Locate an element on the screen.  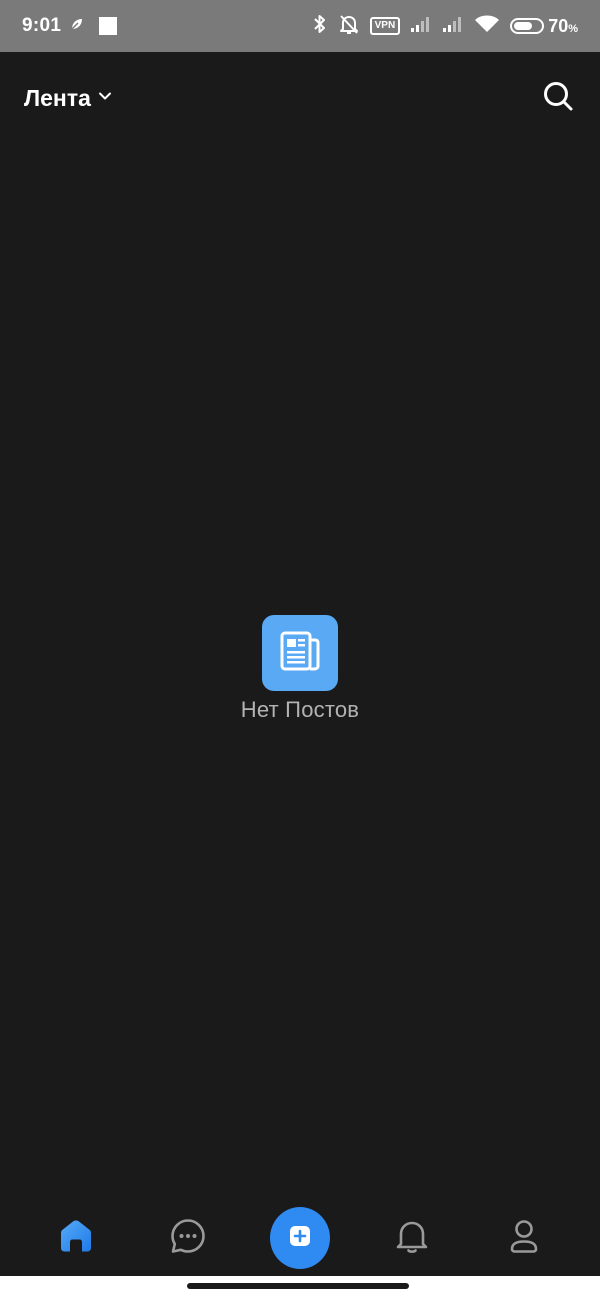
page-title: Лента is located at coordinates (57, 97).